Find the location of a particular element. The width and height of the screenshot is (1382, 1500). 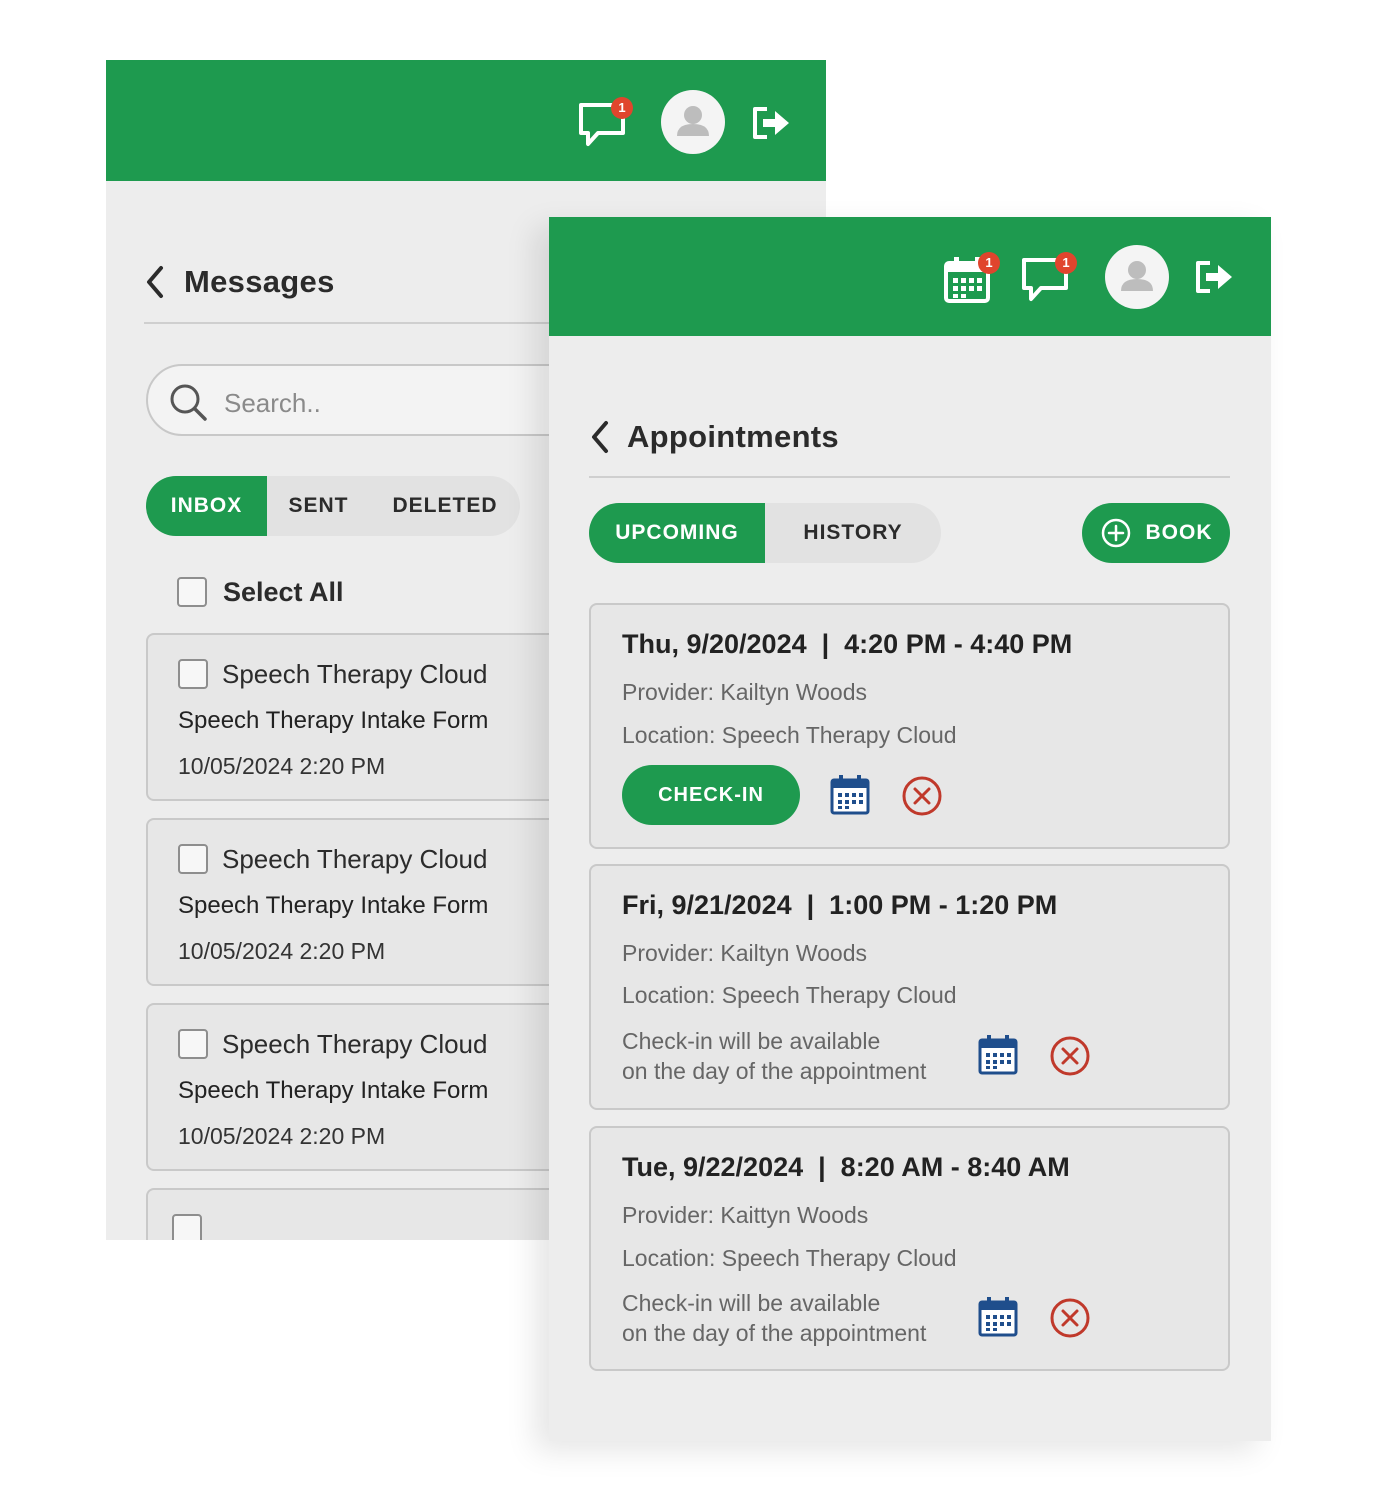

tab-history: HISTORY is located at coordinates (853, 533).